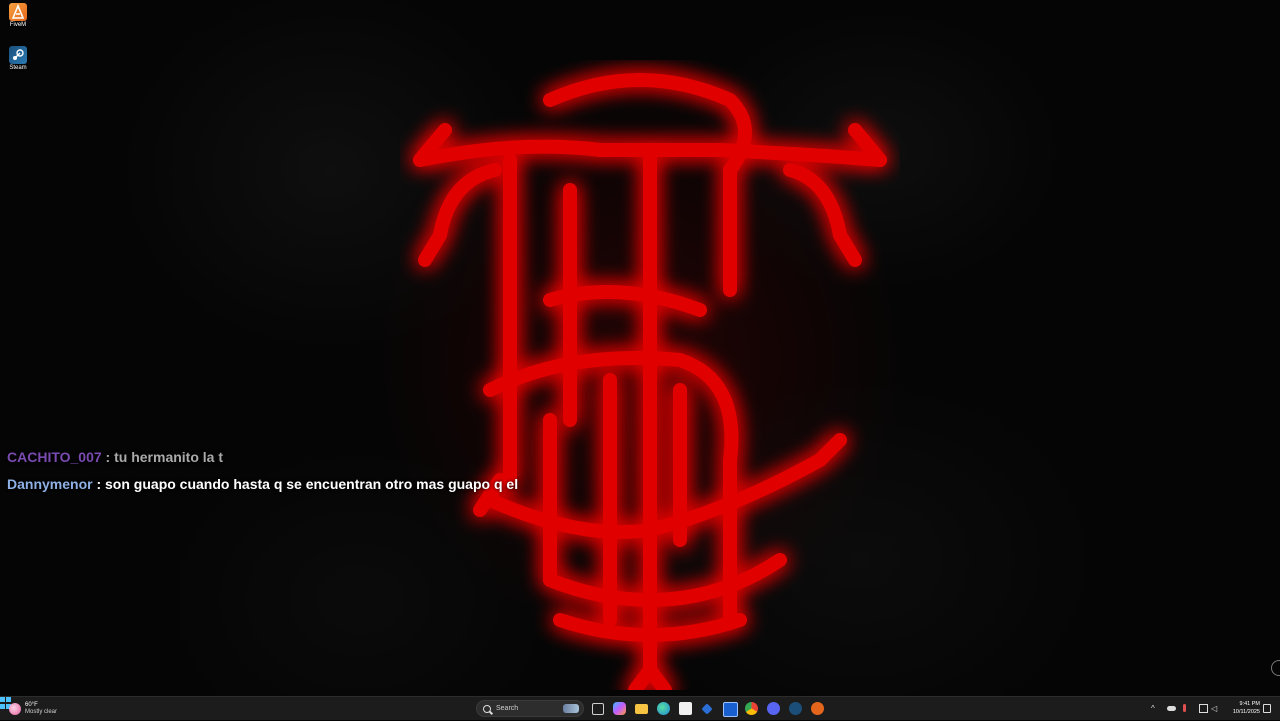  What do you see at coordinates (18, 68) in the screenshot?
I see `desktop-icon-label: Steam` at bounding box center [18, 68].